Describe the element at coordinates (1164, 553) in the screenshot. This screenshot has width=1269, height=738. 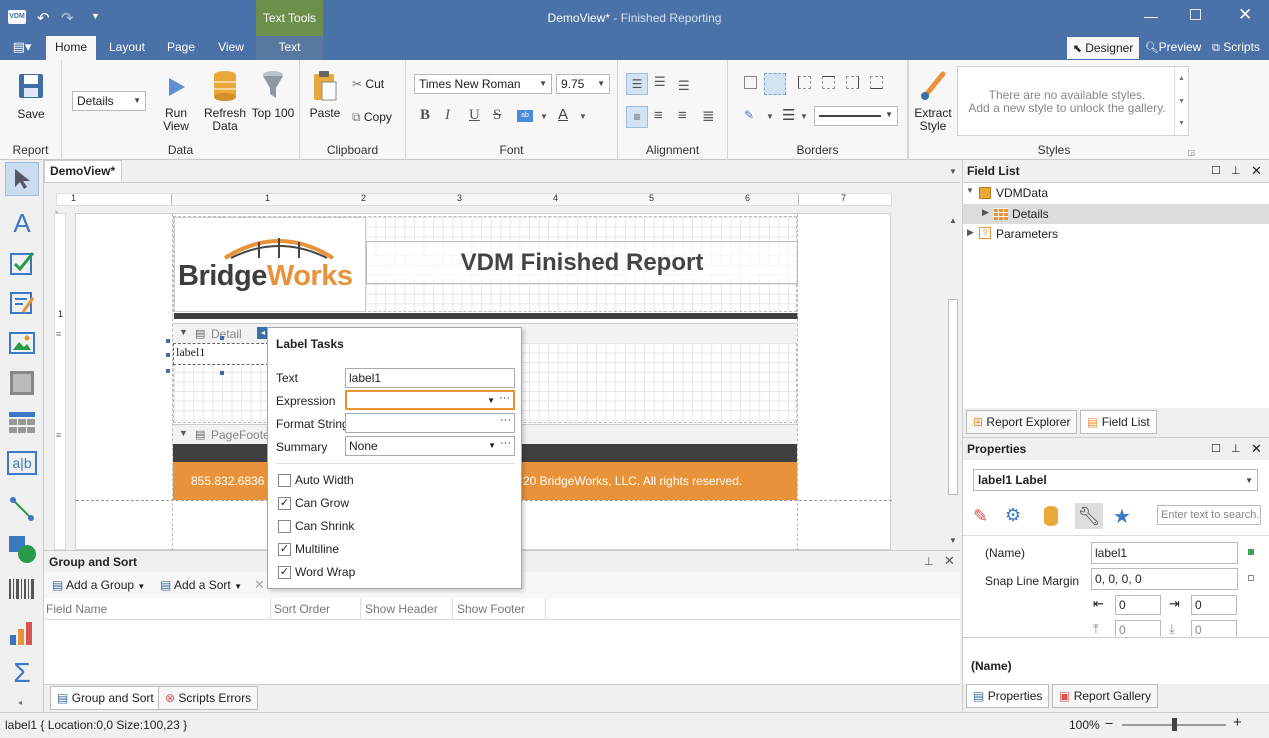
I see `prop-name-field: label1` at that location.